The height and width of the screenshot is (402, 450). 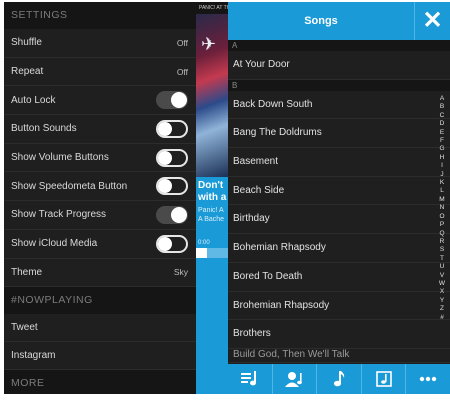 What do you see at coordinates (442, 301) in the screenshot?
I see `index-letter: Y` at bounding box center [442, 301].